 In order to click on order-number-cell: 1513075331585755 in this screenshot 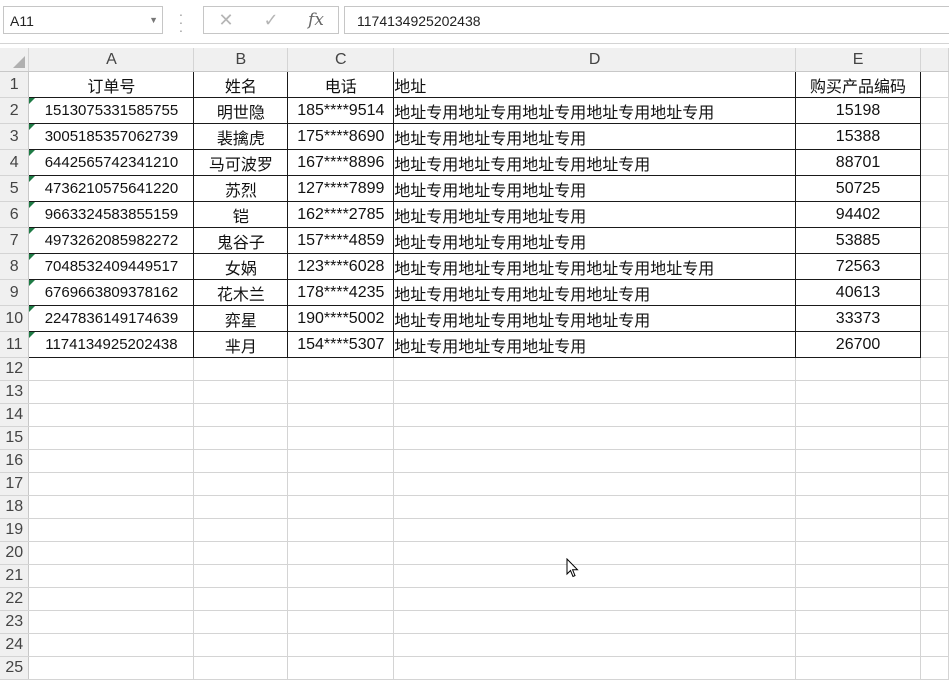, I will do `click(111, 110)`.